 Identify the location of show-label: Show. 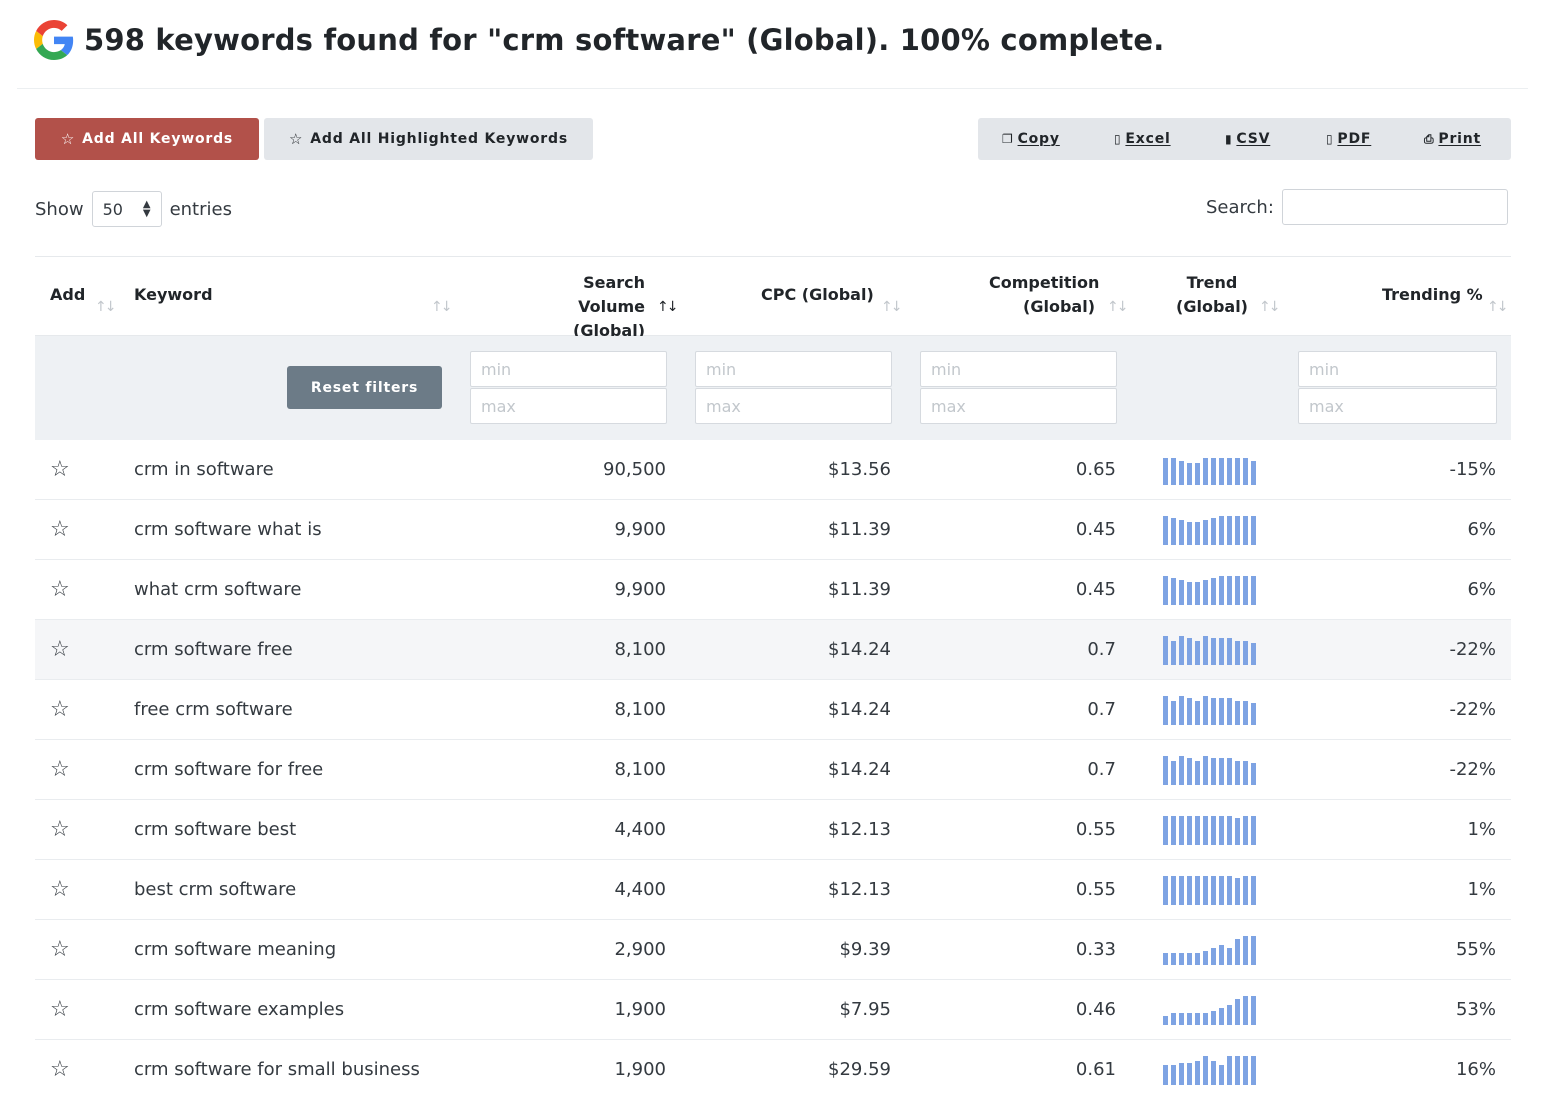
(59, 209).